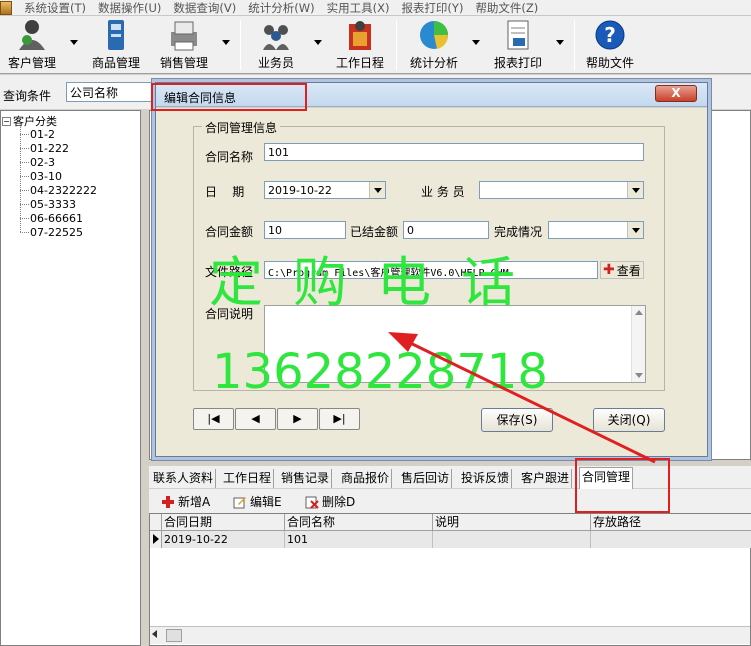 The image size is (751, 646). What do you see at coordinates (512, 539) in the screenshot?
I see `cell-description` at bounding box center [512, 539].